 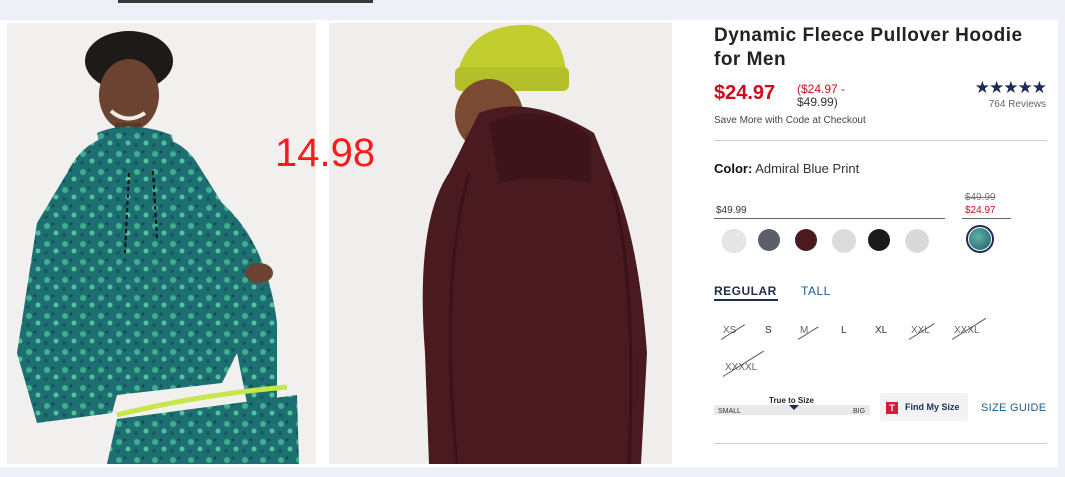 I want to click on fit-meter-title: True to Size, so click(x=791, y=400).